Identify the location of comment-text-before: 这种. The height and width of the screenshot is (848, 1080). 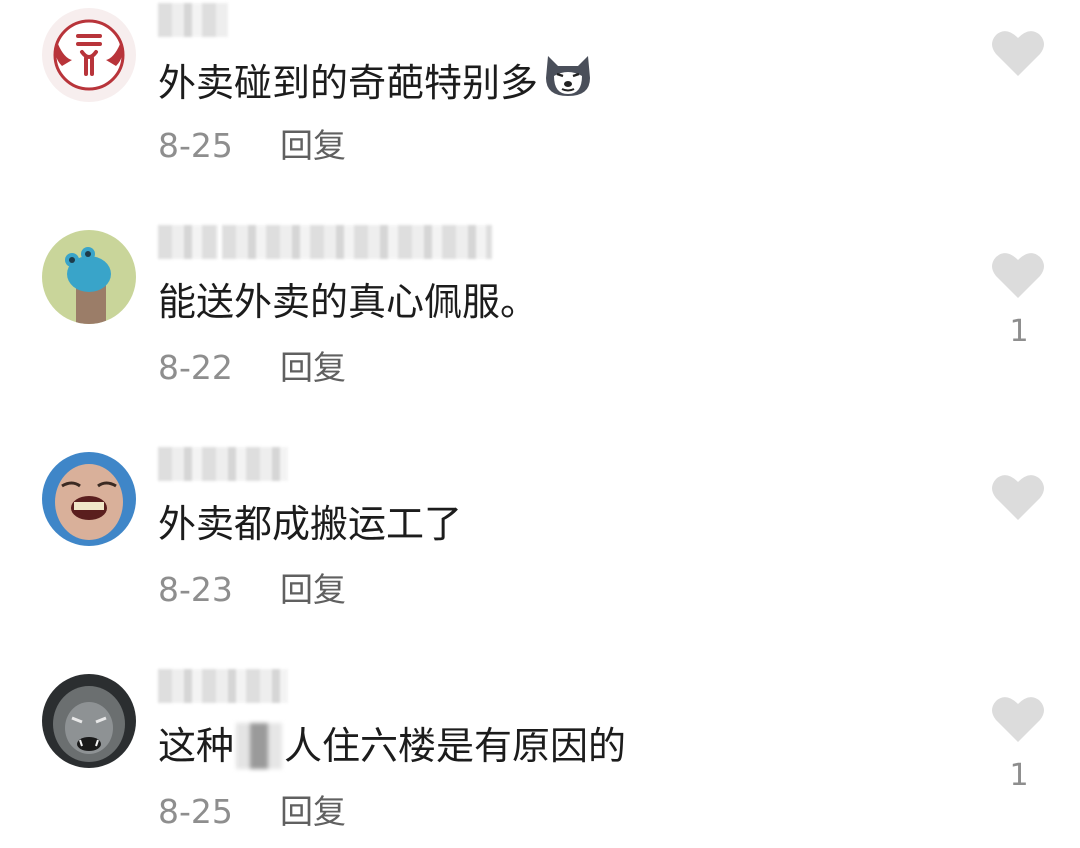
(196, 746).